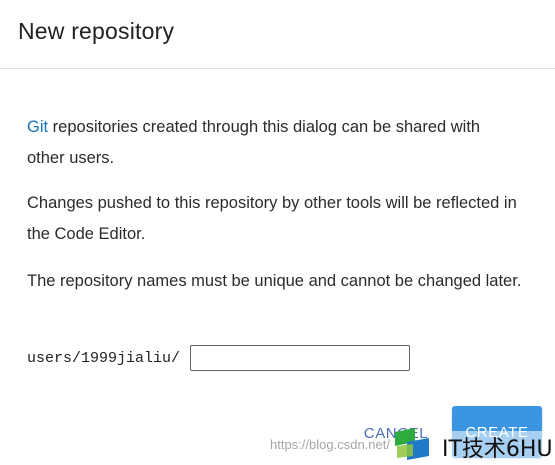 The height and width of the screenshot is (465, 555). I want to click on repository-path-row: users/1999jialiu/, so click(219, 358).